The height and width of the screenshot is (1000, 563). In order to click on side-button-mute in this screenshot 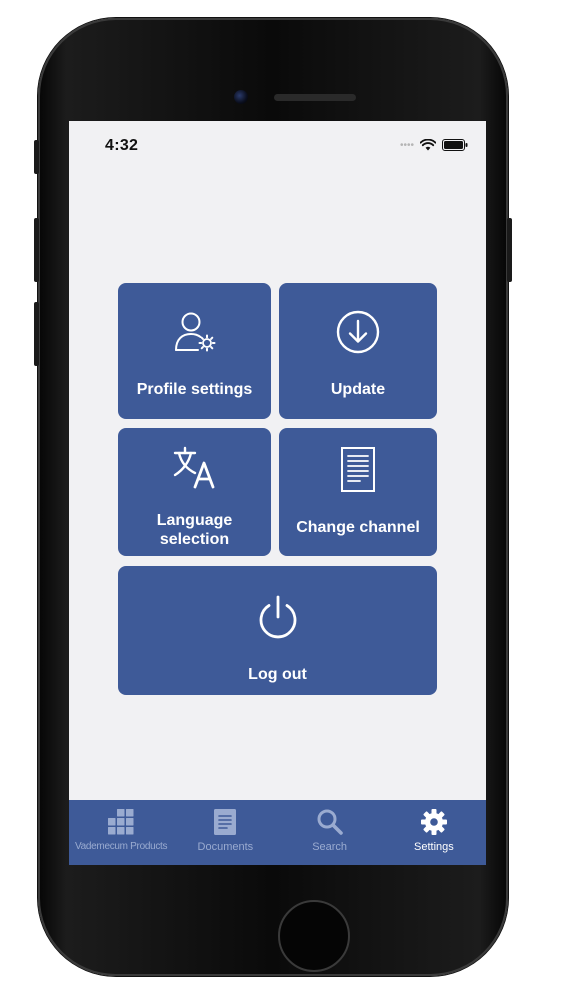, I will do `click(36, 157)`.